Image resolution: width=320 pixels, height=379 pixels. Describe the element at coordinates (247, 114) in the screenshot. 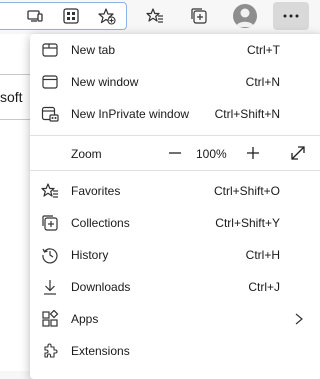

I see `menu-item-shortcut: Ctrl+Shift+N` at that location.